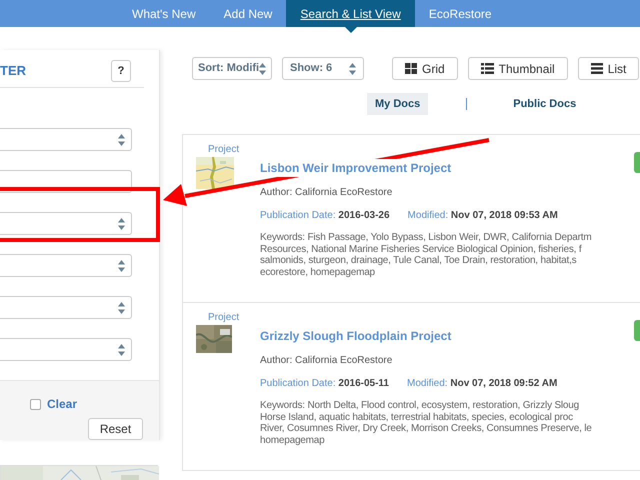  What do you see at coordinates (13, 71) in the screenshot?
I see `panel-title: TER` at bounding box center [13, 71].